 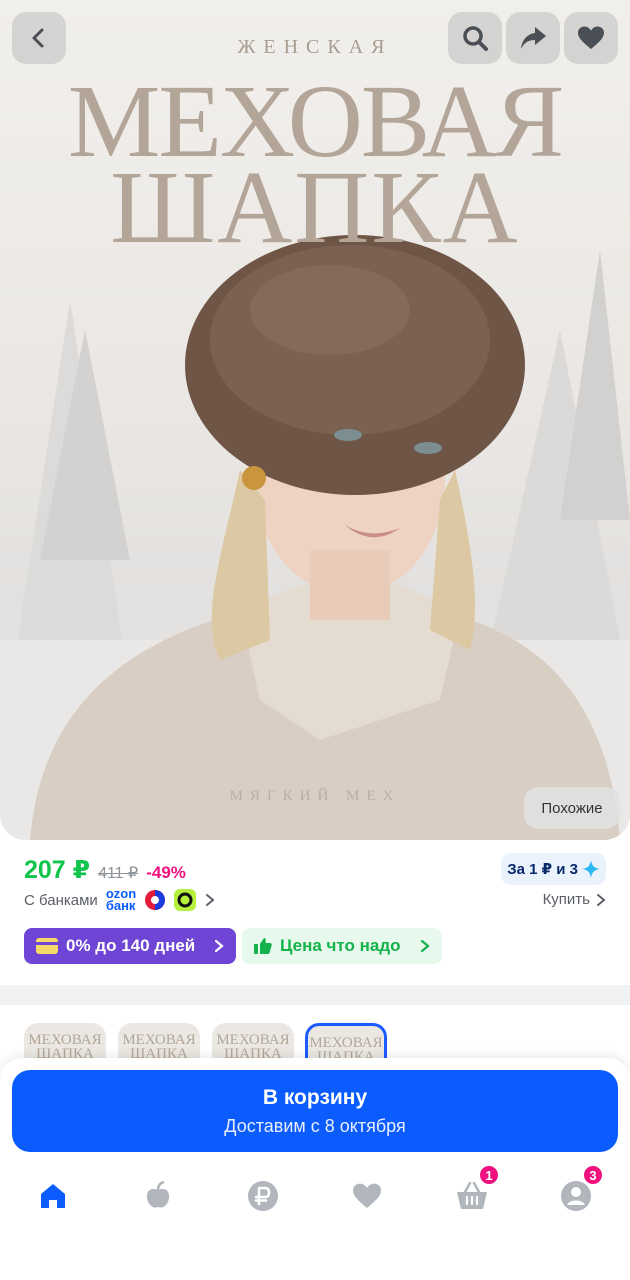 I want to click on share-icon, so click(x=533, y=38).